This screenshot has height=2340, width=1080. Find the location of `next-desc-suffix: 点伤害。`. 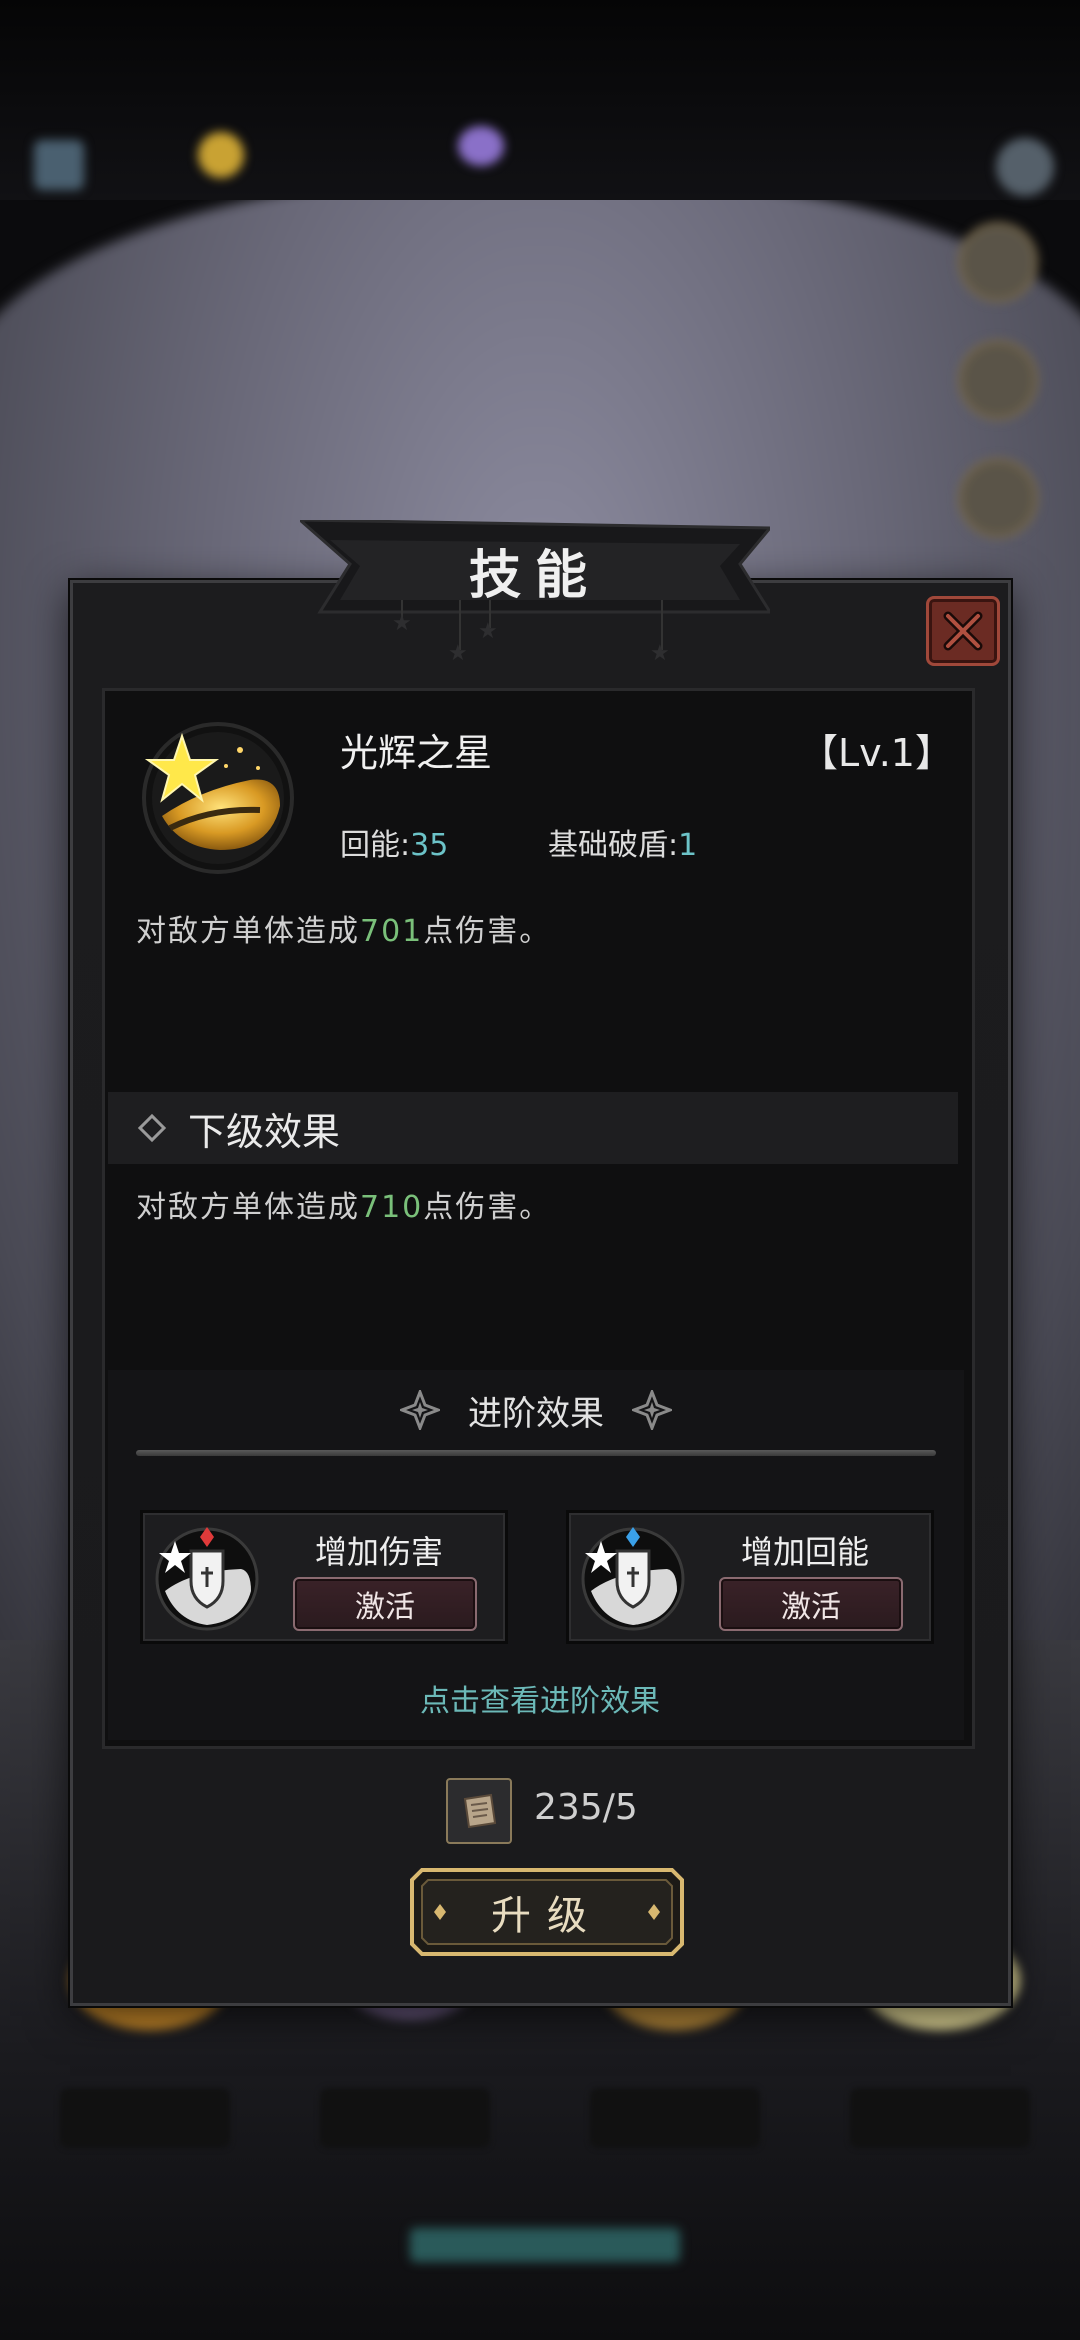

next-desc-suffix: 点伤害。 is located at coordinates (487, 1207).